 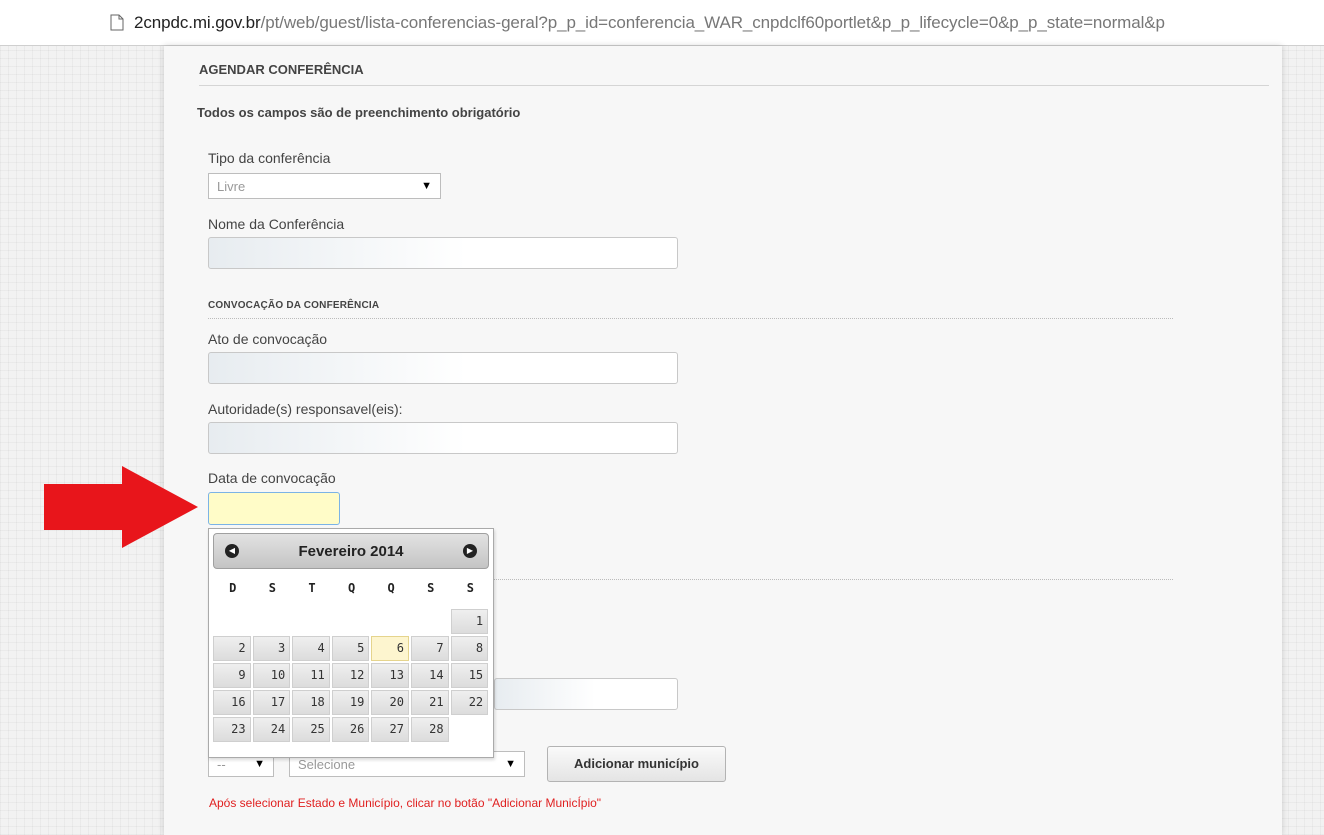 What do you see at coordinates (233, 588) in the screenshot?
I see `weekday-header: D` at bounding box center [233, 588].